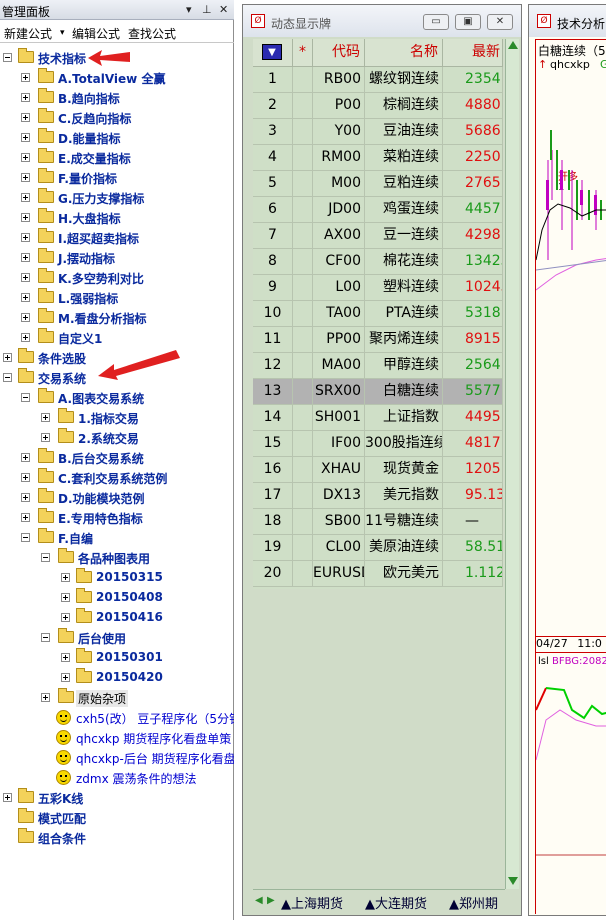 The image size is (606, 920). What do you see at coordinates (339, 288) in the screenshot?
I see `code-cell: L00` at bounding box center [339, 288].